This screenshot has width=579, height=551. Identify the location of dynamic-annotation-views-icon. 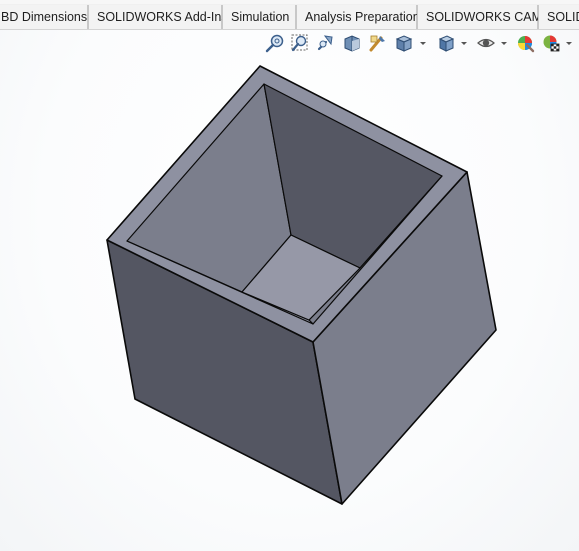
(378, 43).